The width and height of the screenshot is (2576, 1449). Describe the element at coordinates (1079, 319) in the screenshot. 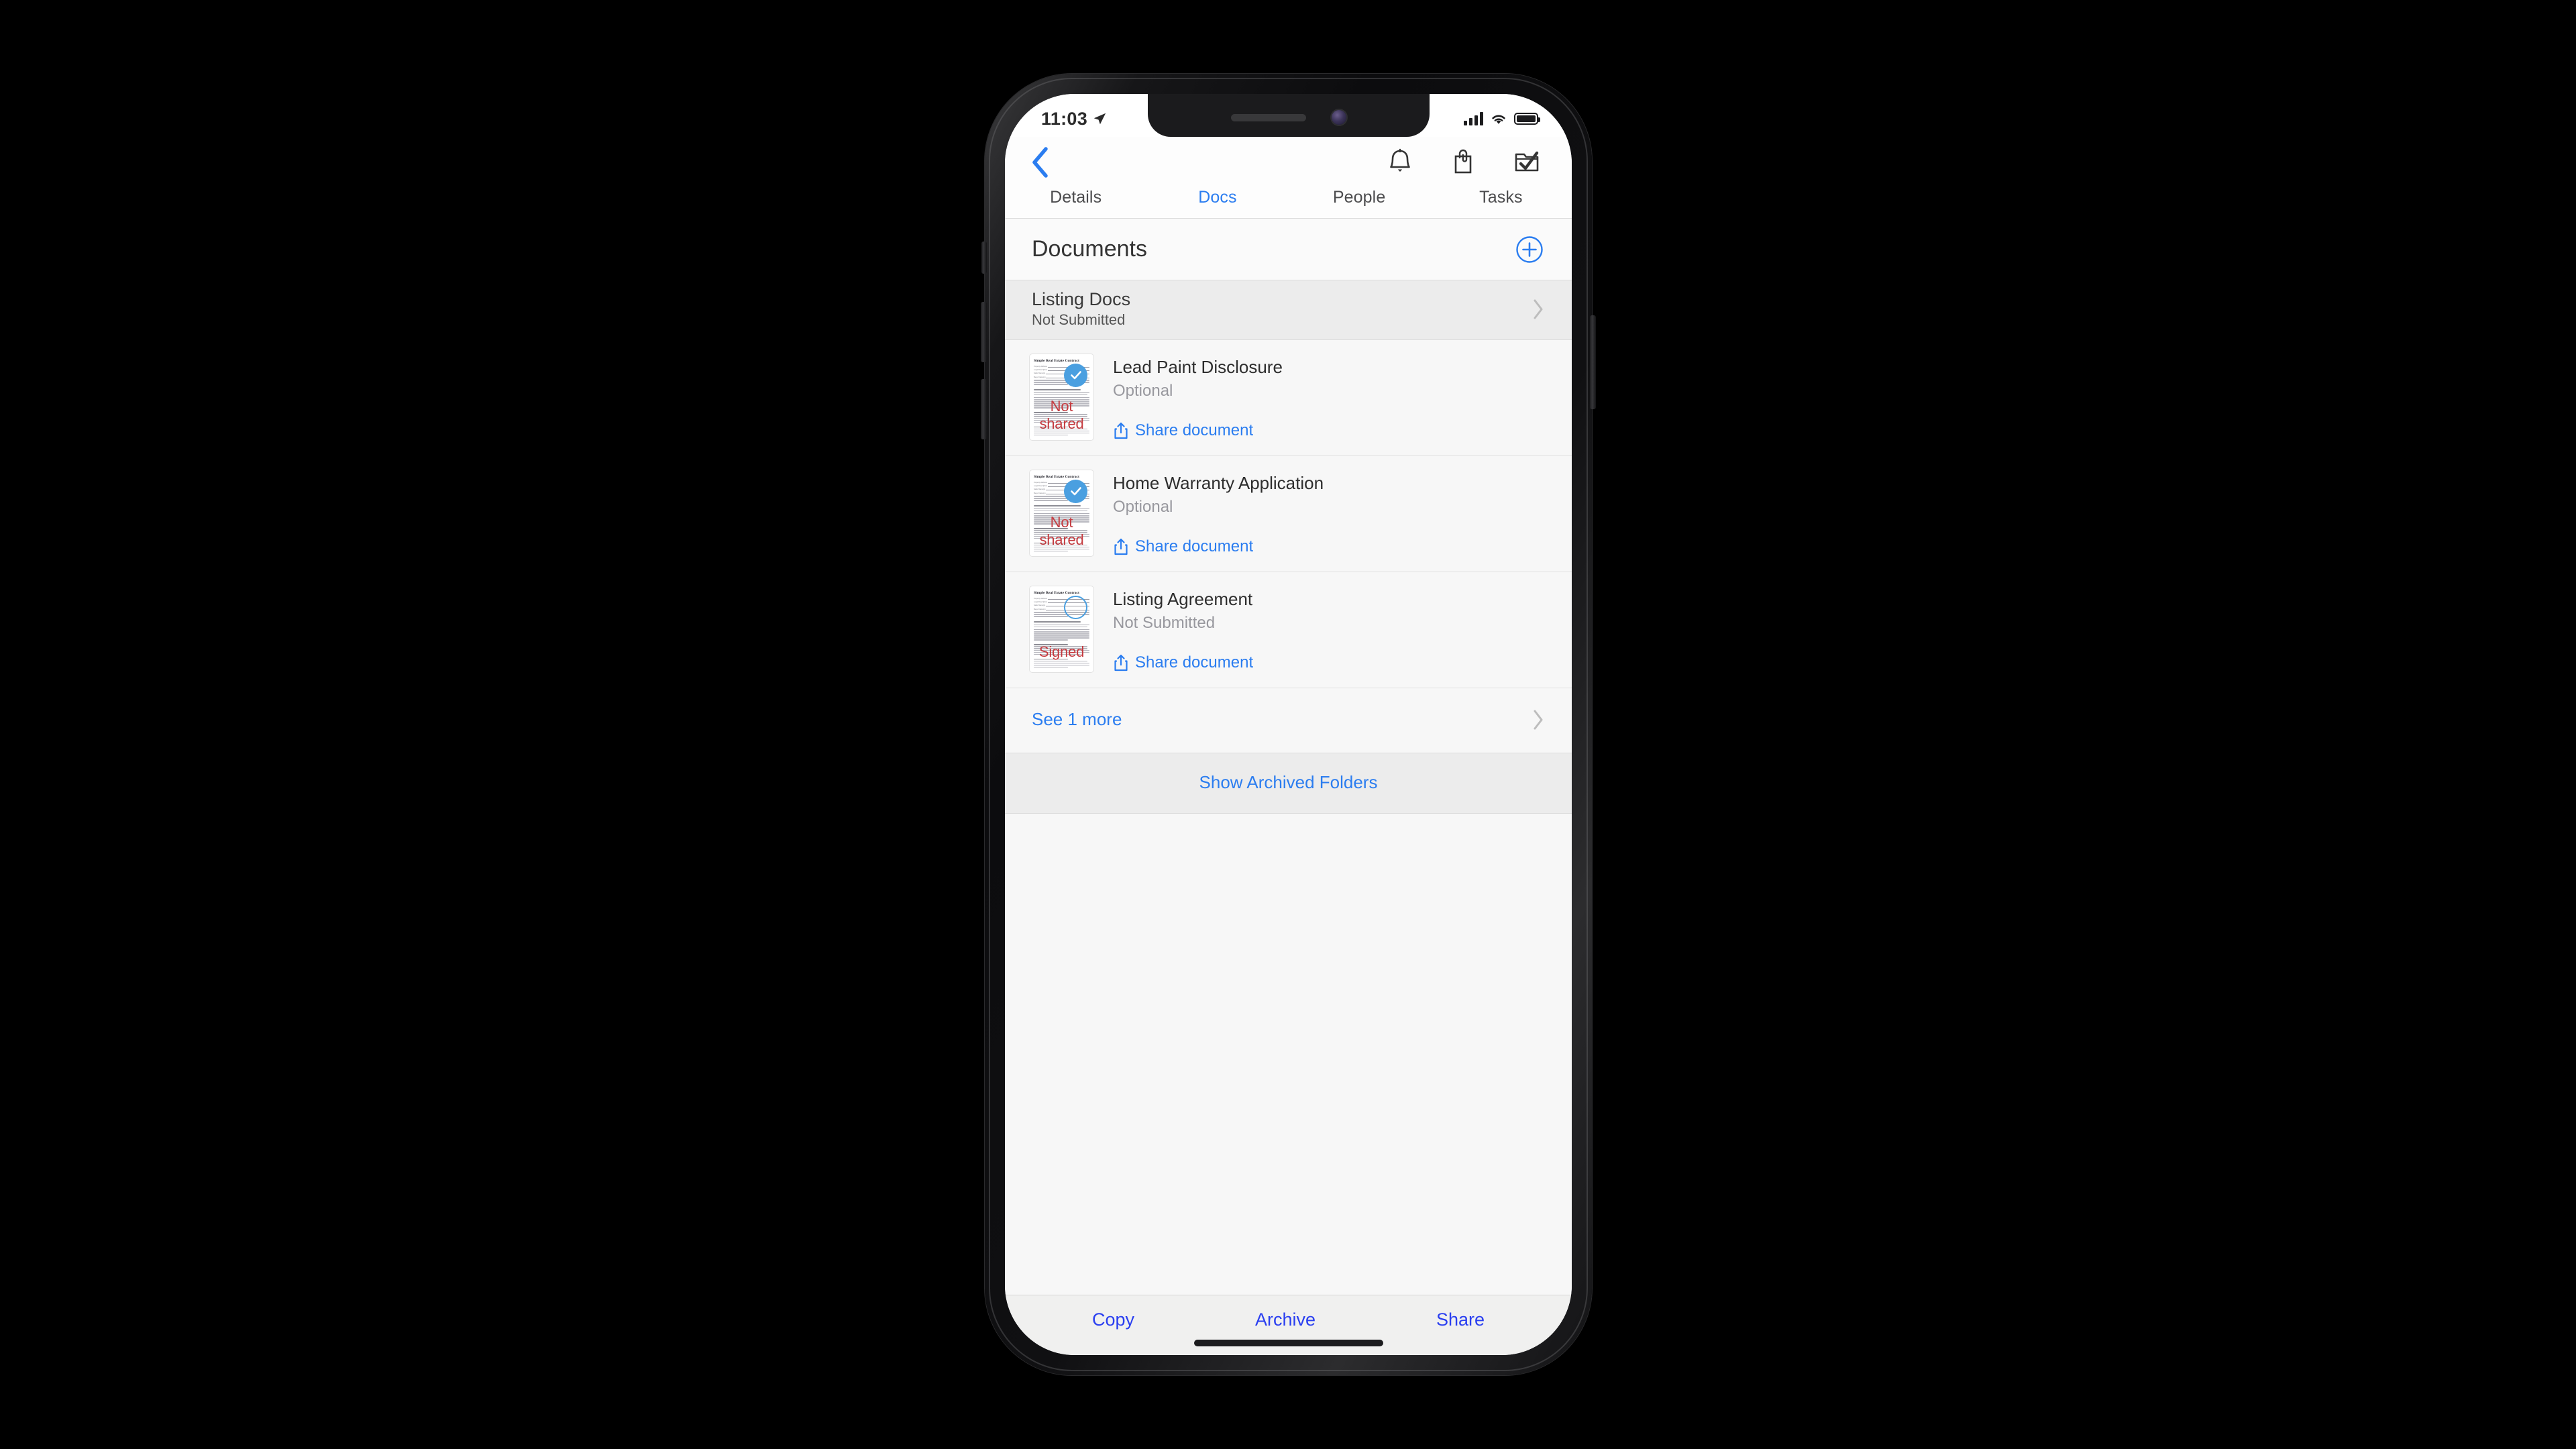

I see `folder-status: Not Submitted` at that location.